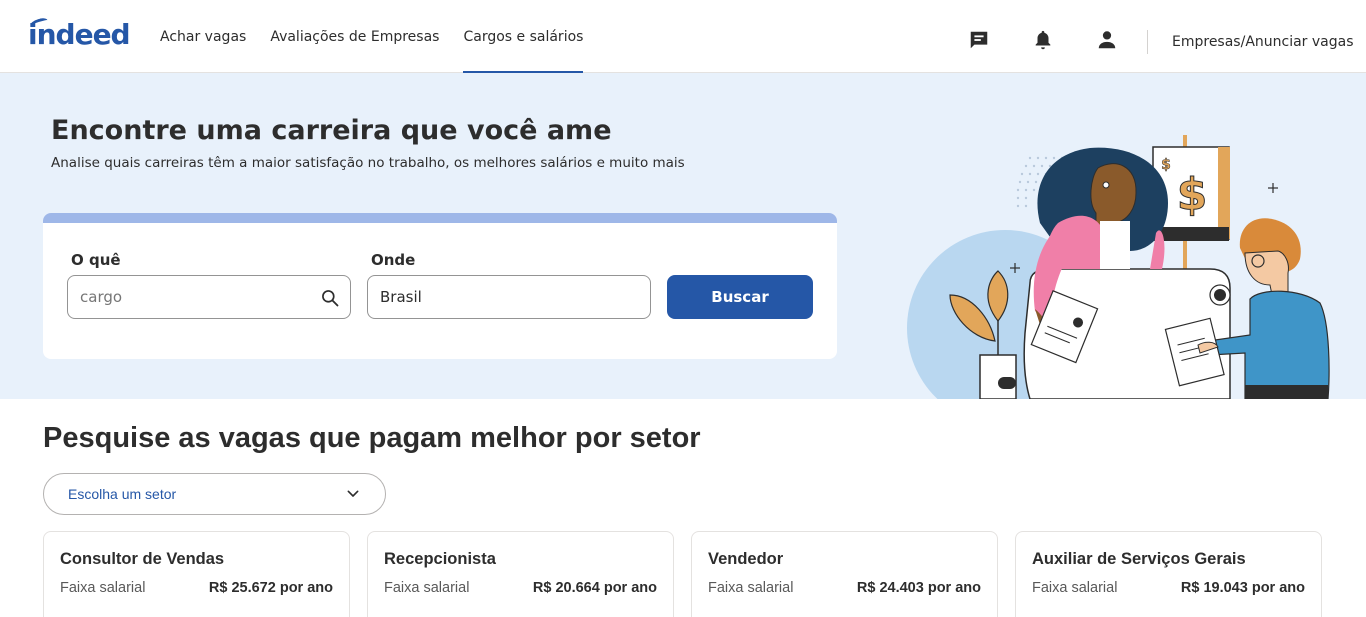 This screenshot has height=617, width=1366. What do you see at coordinates (440, 559) in the screenshot?
I see `card-job-title: Recepcionista` at bounding box center [440, 559].